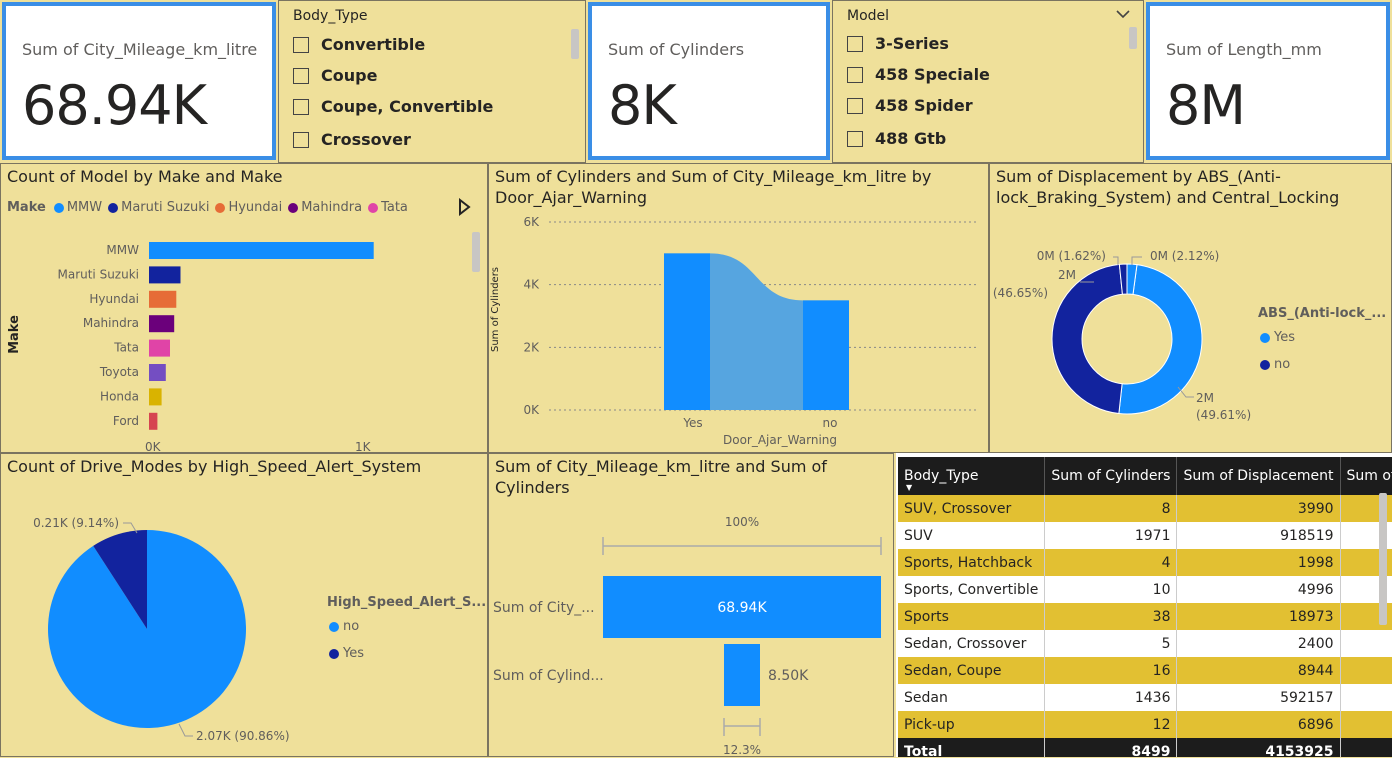 This screenshot has width=1392, height=758. I want to click on table-cell: 2400, so click(1258, 643).